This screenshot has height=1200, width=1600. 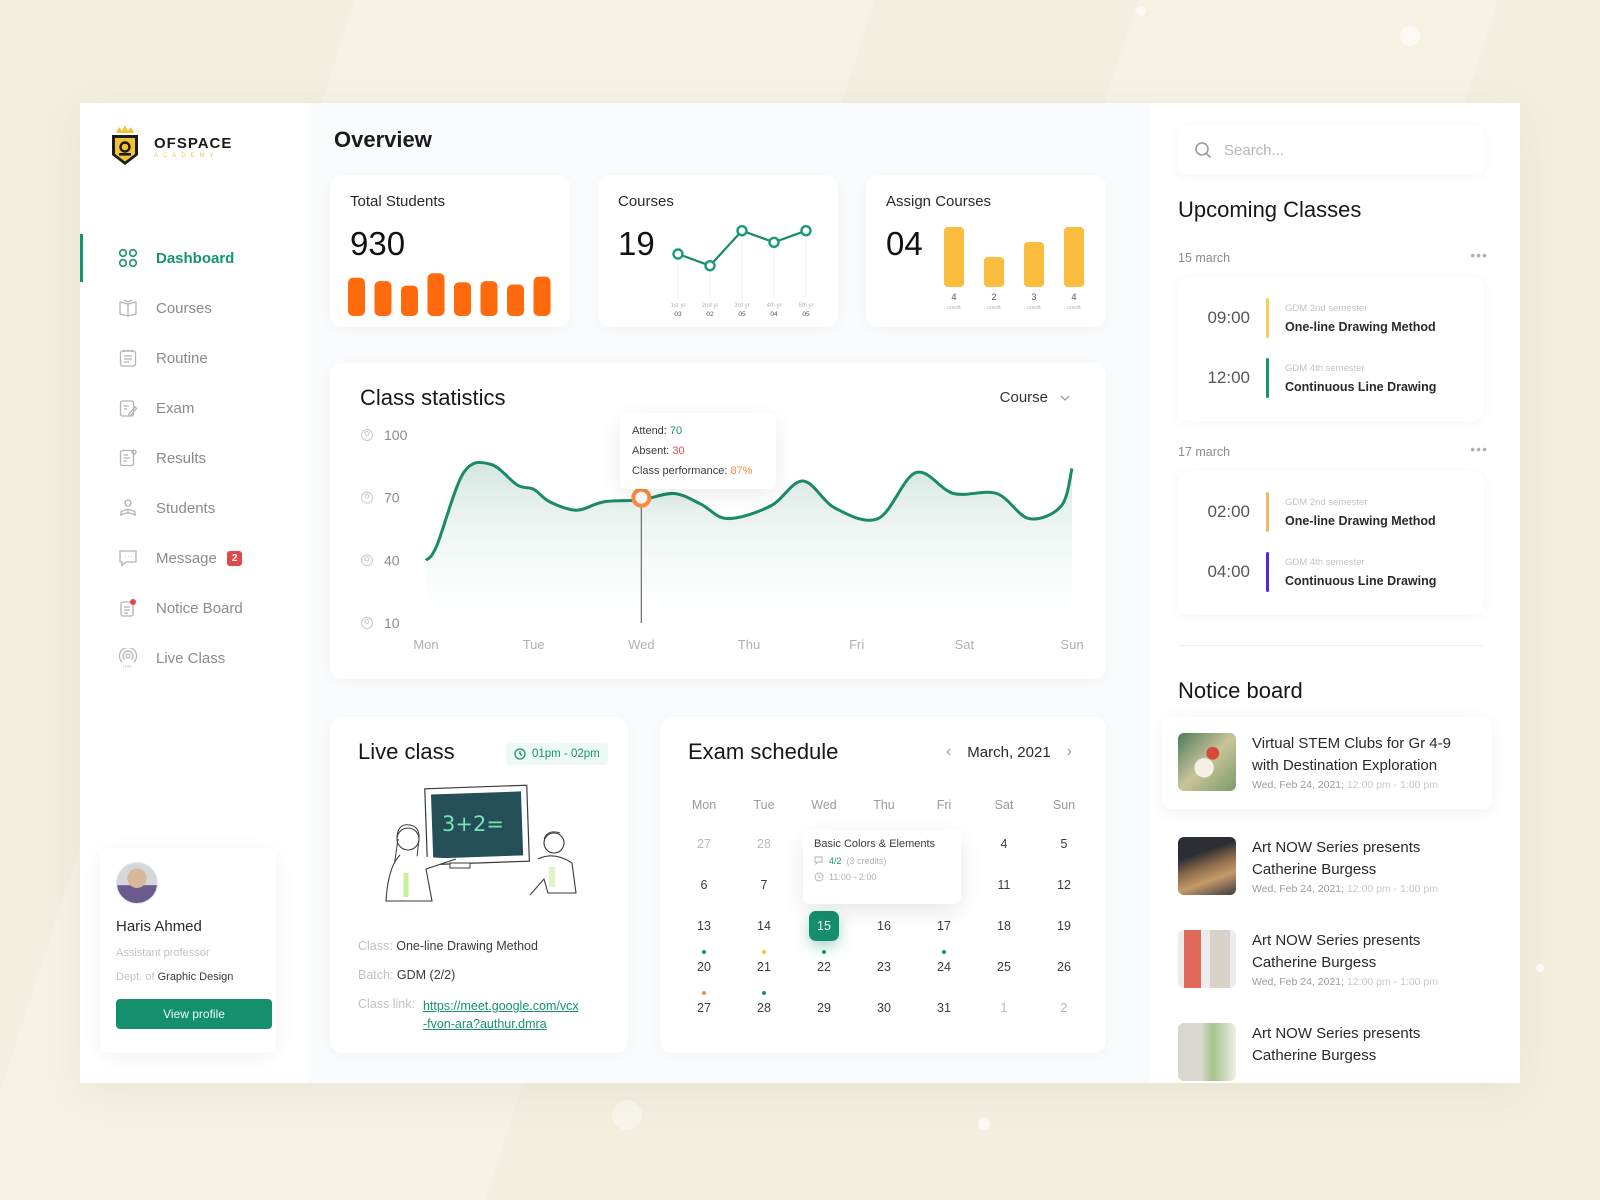 What do you see at coordinates (450, 251) in the screenshot?
I see `total-students-card: Total Students 930` at bounding box center [450, 251].